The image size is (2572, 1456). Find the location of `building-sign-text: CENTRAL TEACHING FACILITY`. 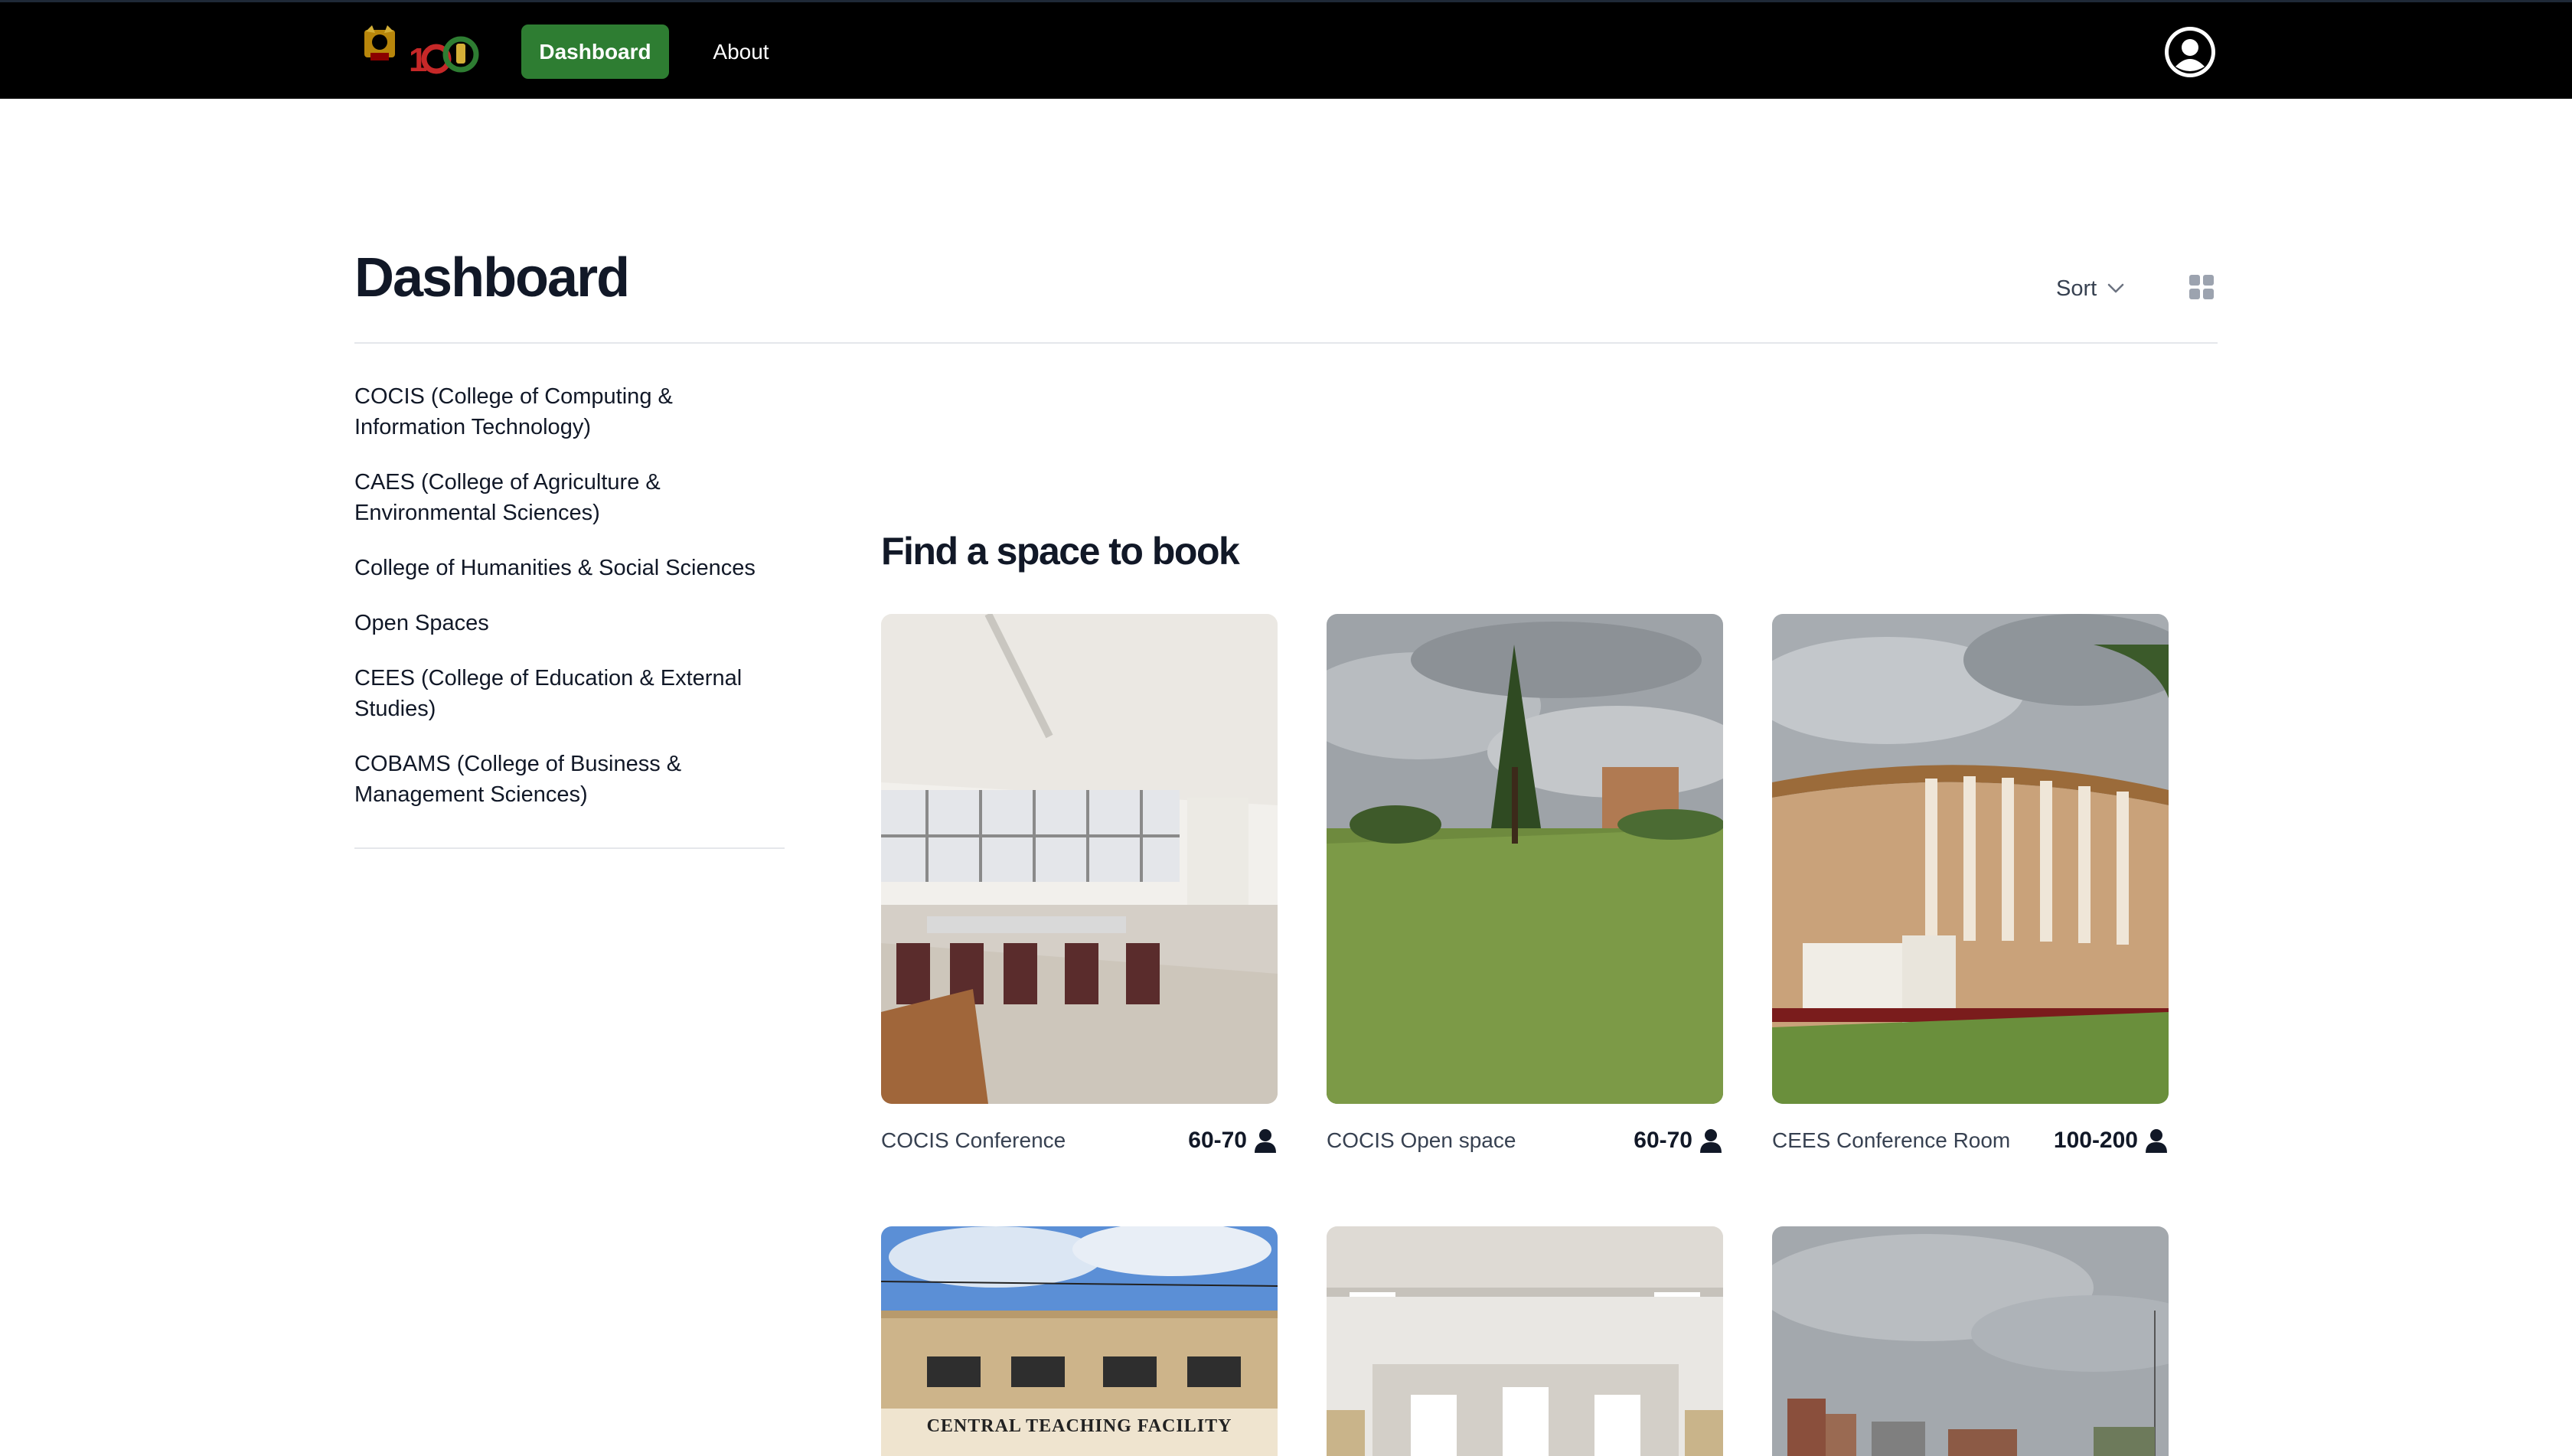

building-sign-text: CENTRAL TEACHING FACILITY is located at coordinates (1079, 1426).